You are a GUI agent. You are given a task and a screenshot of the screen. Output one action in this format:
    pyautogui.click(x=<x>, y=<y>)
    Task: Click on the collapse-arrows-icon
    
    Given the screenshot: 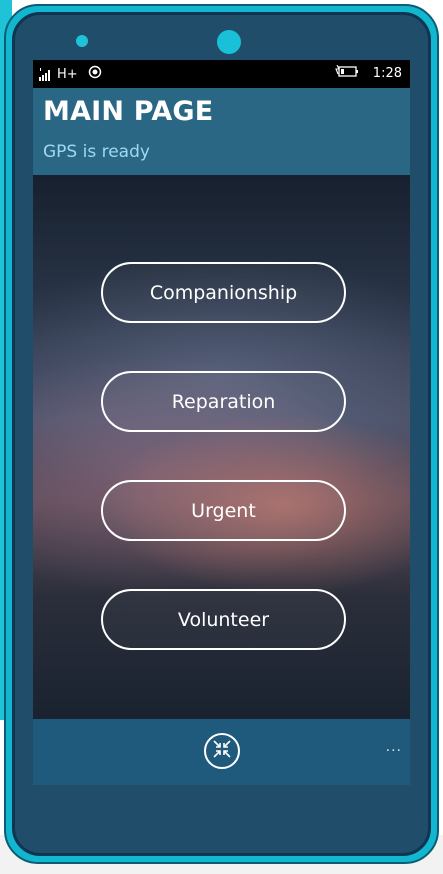 What is the action you would take?
    pyautogui.click(x=222, y=751)
    